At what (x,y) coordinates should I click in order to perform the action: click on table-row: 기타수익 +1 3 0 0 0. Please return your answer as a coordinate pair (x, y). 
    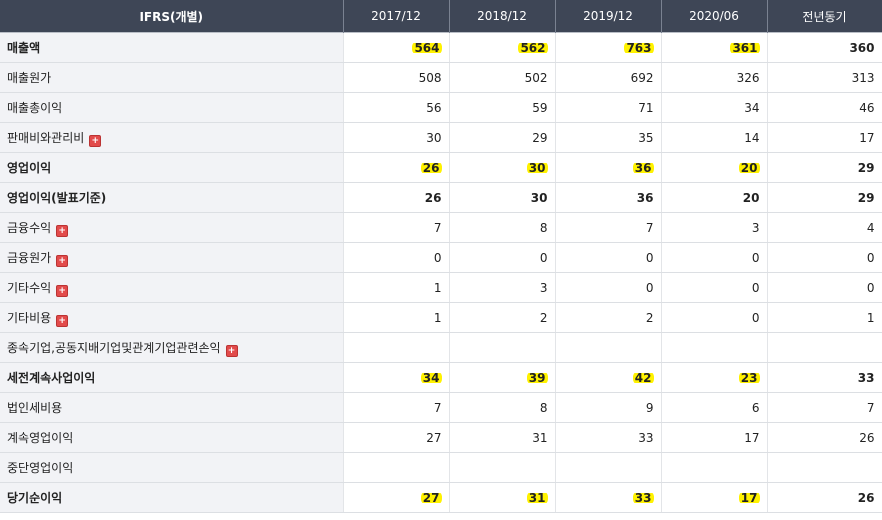
    Looking at the image, I should click on (441, 287).